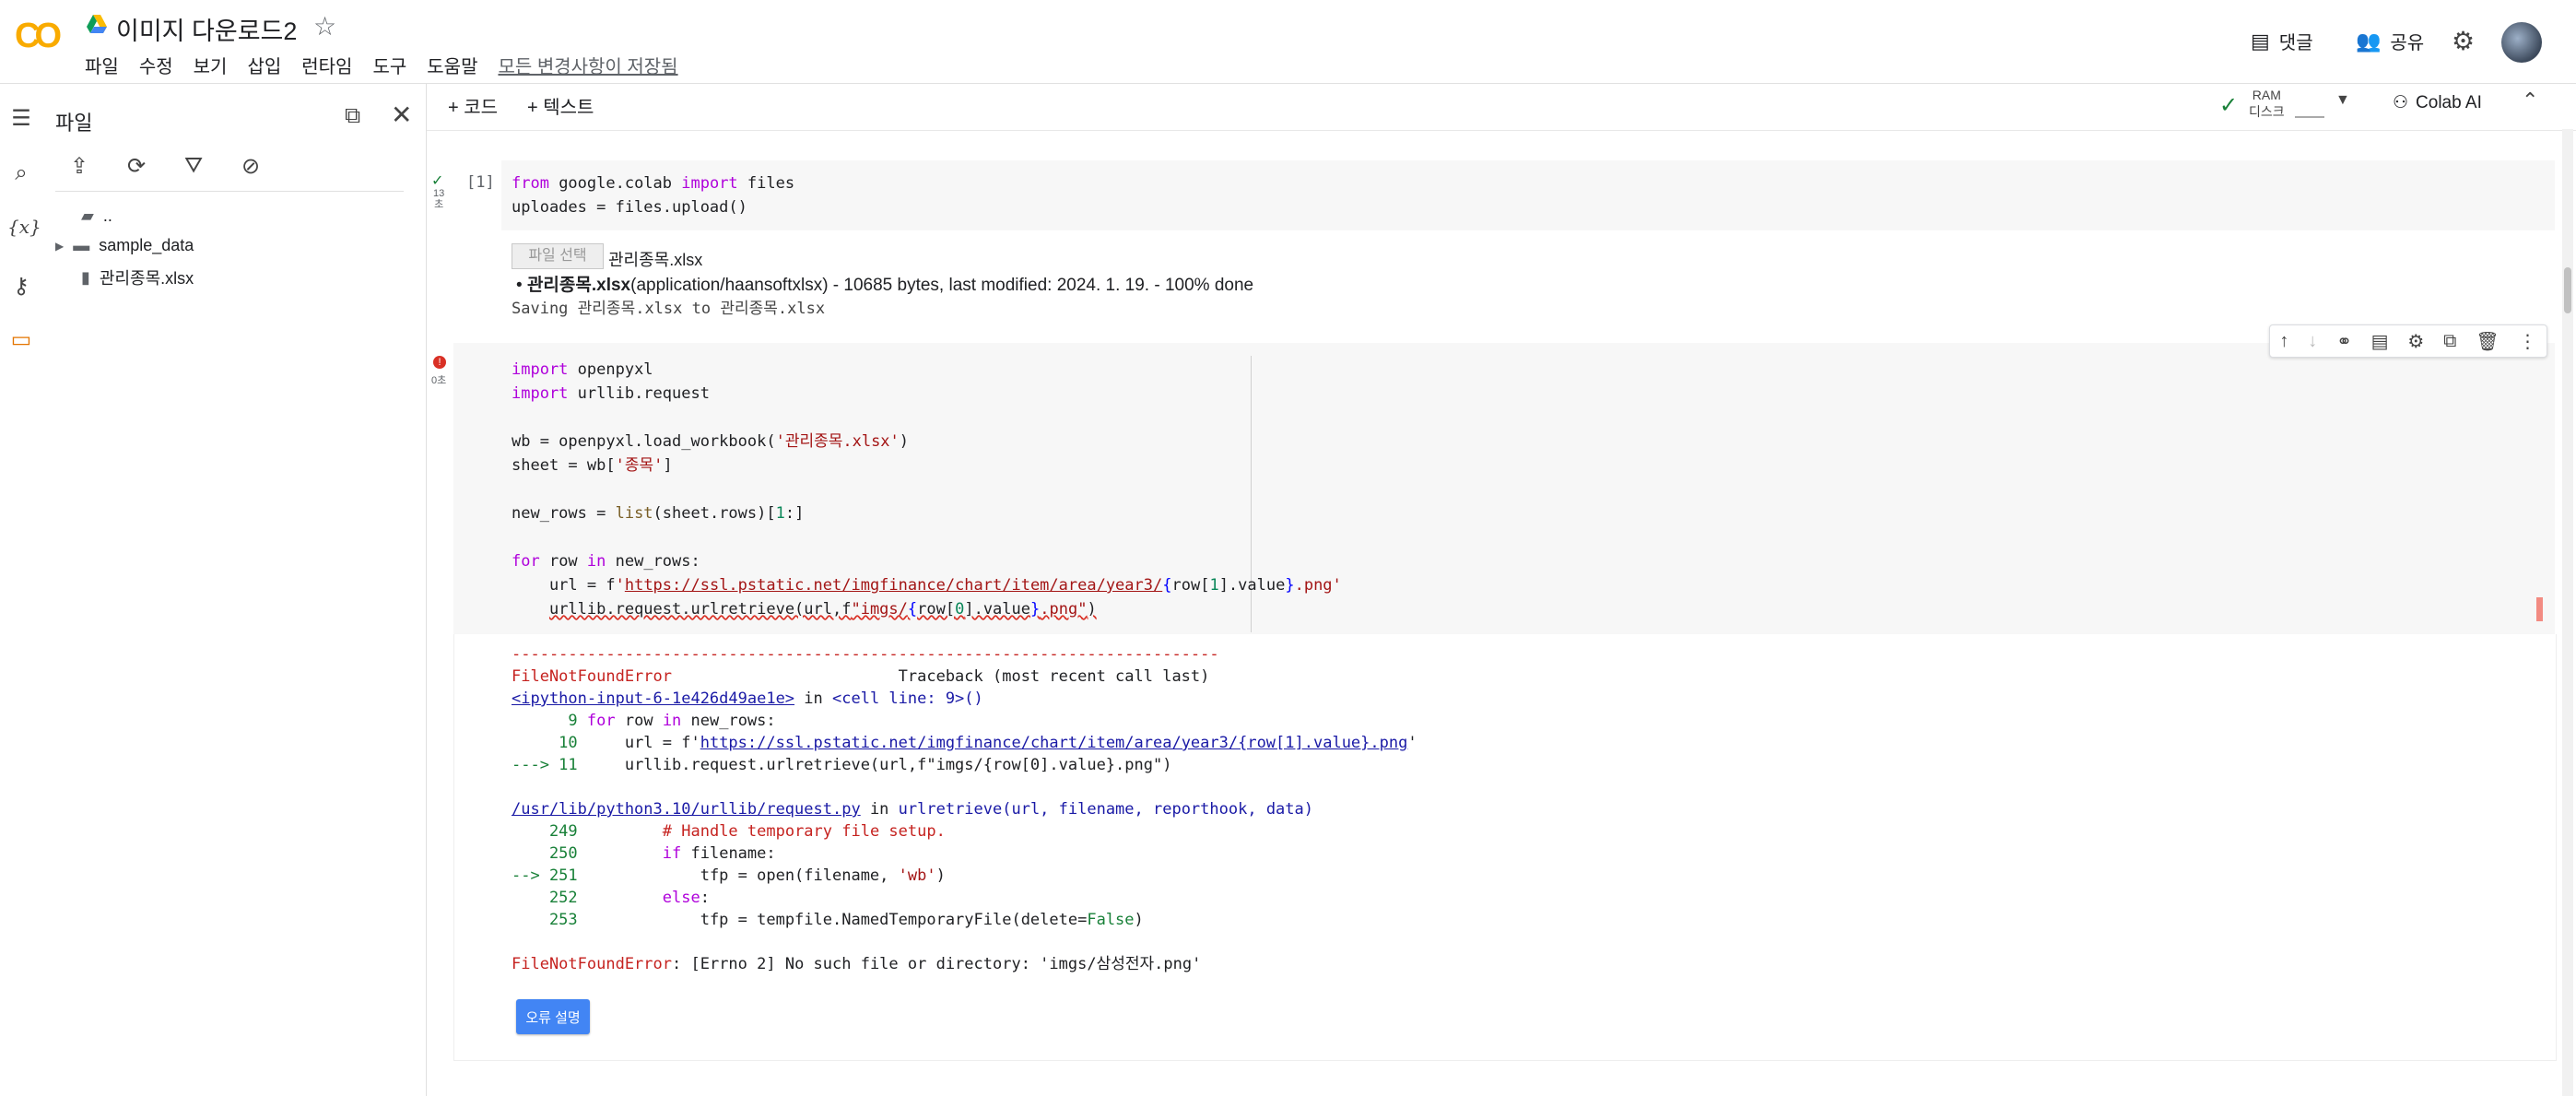 The image size is (2576, 1096). I want to click on menu-bar: 파일 수정 보기 삽입 런타임 도구 도움말 모든 변경사항이 저장됨, so click(381, 65).